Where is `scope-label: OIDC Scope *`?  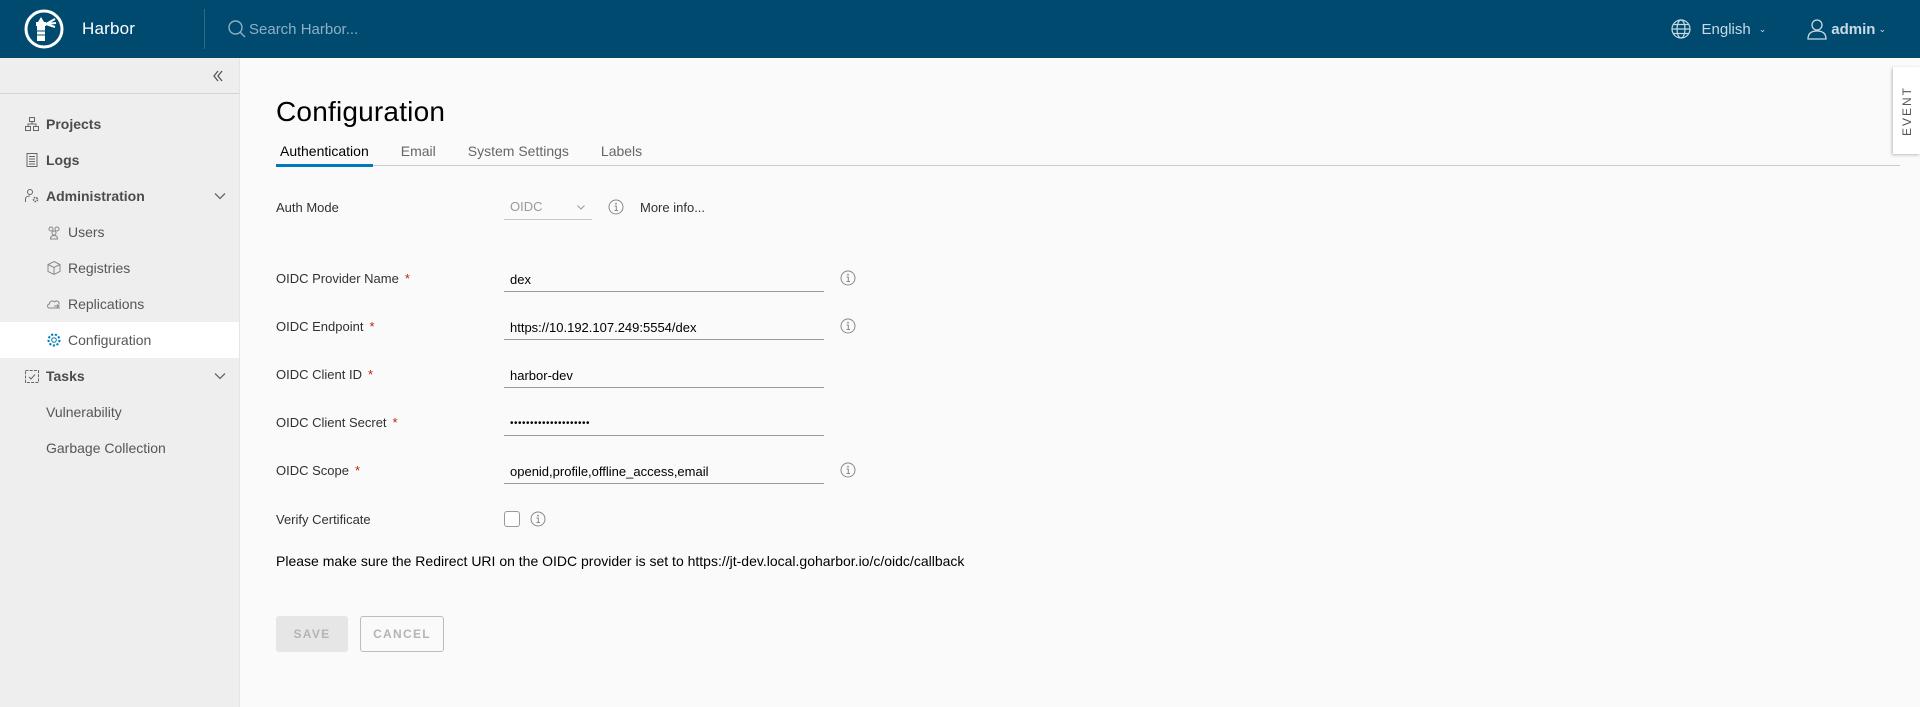
scope-label: OIDC Scope * is located at coordinates (390, 470).